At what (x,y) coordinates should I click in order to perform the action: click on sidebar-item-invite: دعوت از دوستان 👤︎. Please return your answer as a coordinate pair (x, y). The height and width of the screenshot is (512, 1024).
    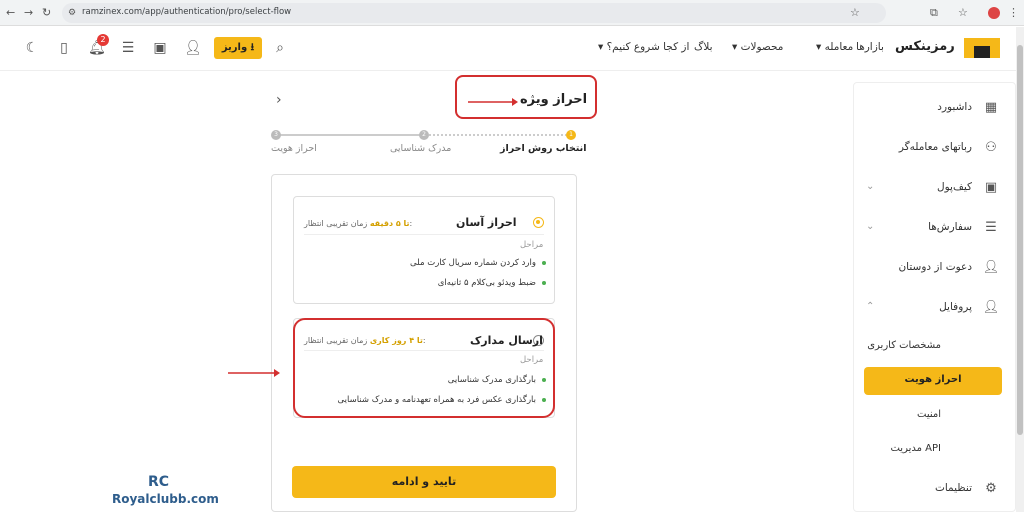
    Looking at the image, I should click on (930, 268).